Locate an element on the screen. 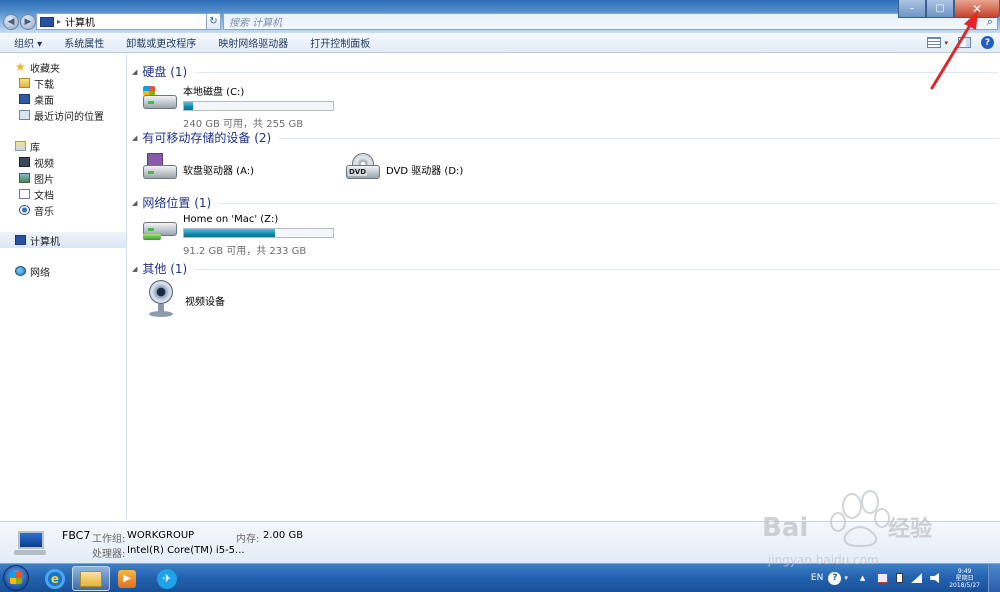 The width and height of the screenshot is (1000, 592). network-status-icon is located at coordinates (917, 578).